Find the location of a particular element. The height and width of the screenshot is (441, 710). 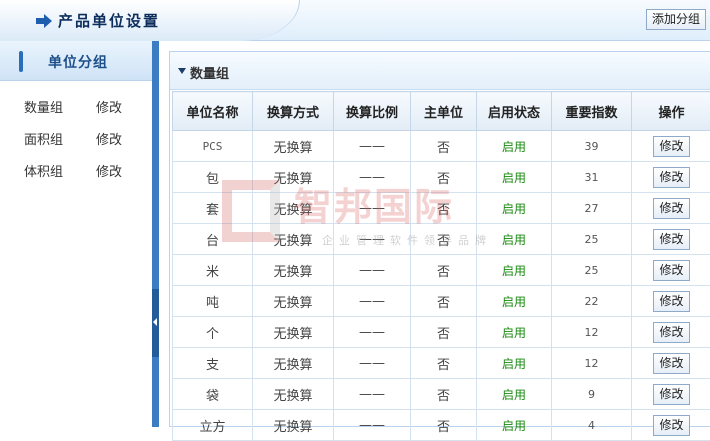

table-row: 米无换算——否启用25修改 is located at coordinates (441, 270).